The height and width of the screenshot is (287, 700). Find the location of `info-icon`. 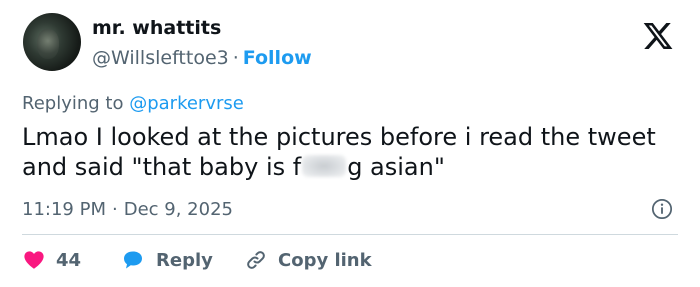

info-icon is located at coordinates (662, 209).